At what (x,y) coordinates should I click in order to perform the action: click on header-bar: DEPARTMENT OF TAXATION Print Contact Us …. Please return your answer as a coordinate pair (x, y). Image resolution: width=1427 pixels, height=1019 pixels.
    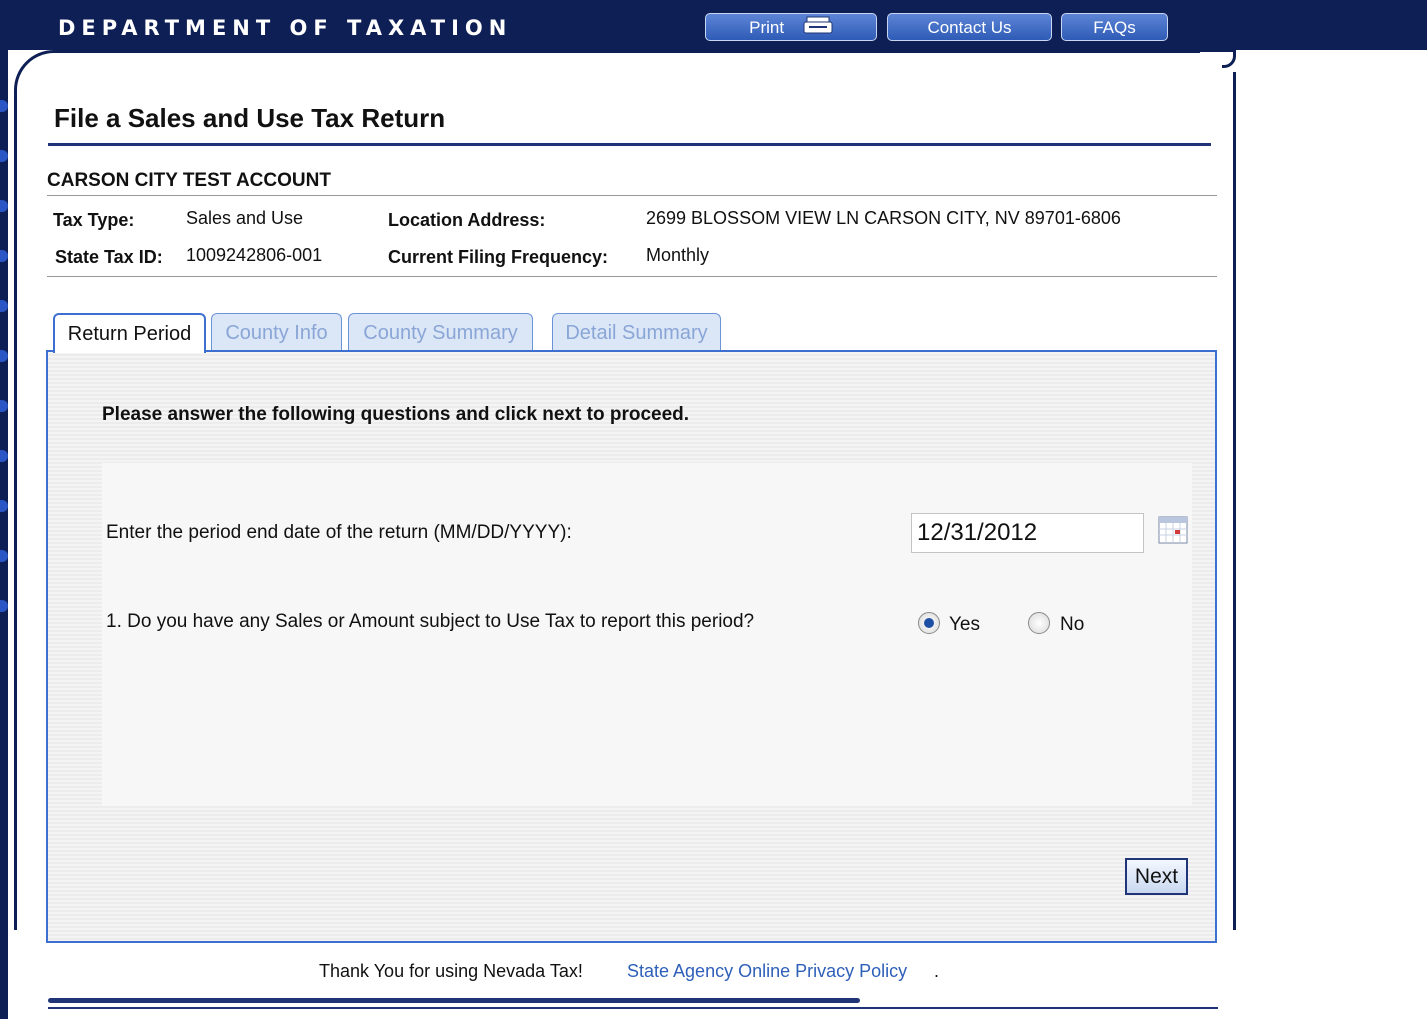
    Looking at the image, I should click on (713, 25).